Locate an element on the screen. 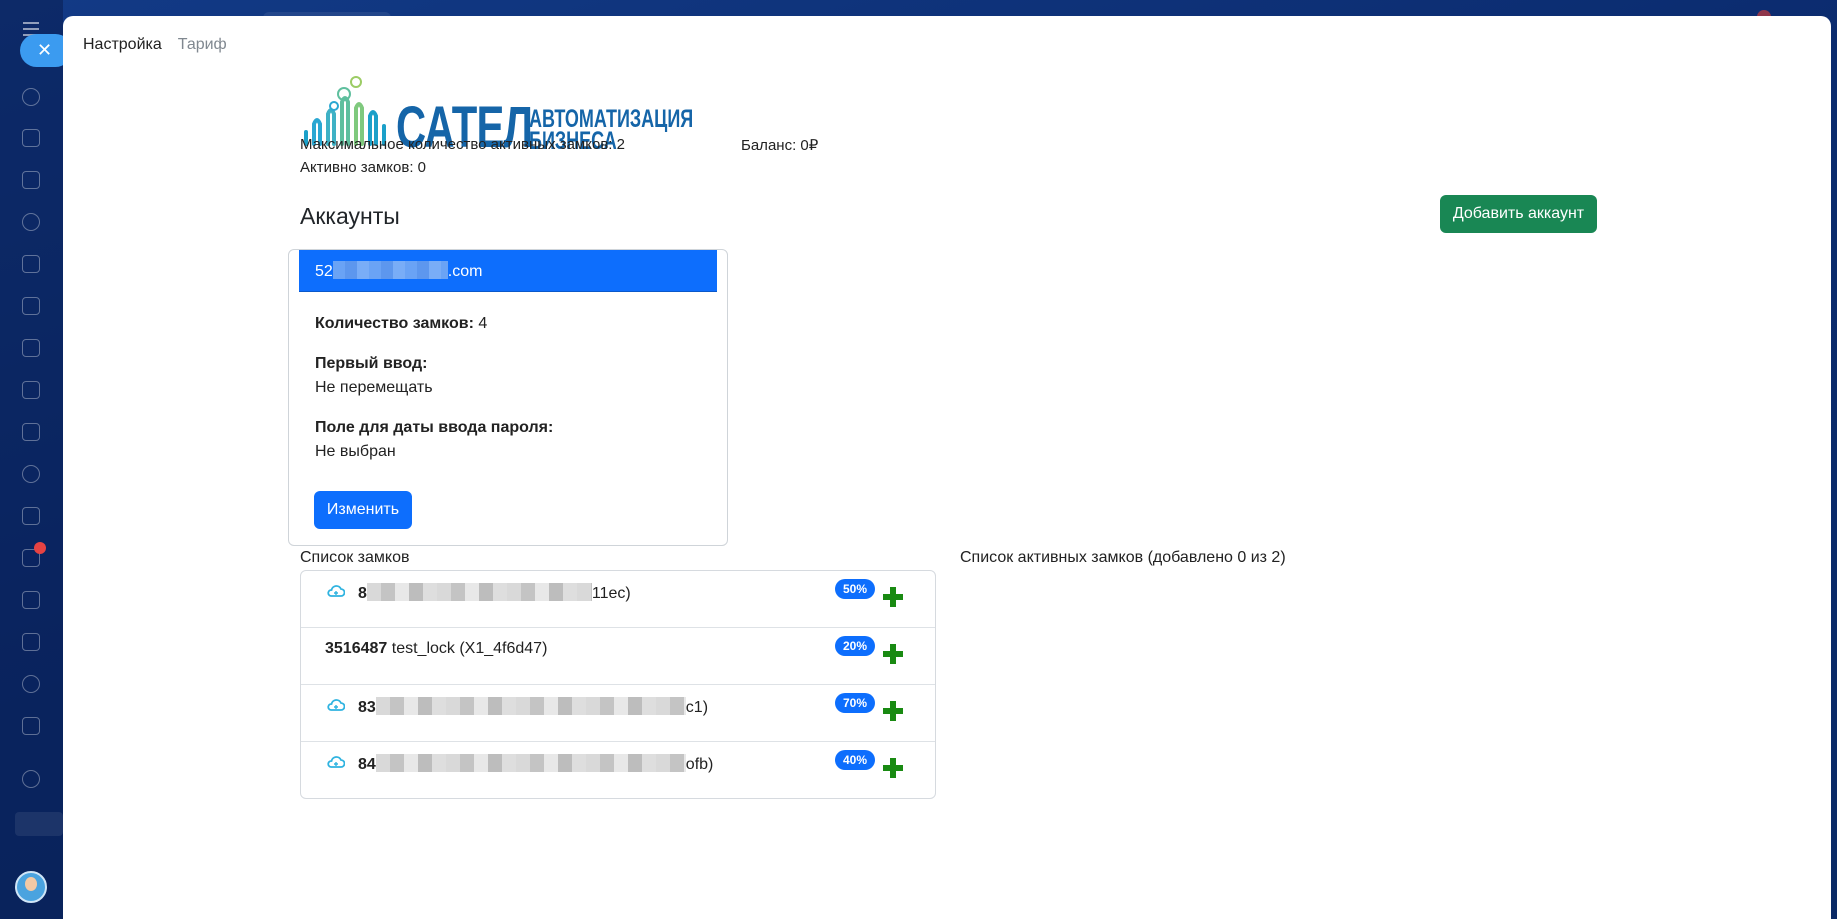 This screenshot has width=1837, height=919. lock-name: 3516487 test_lock (X1_4f6d47) is located at coordinates (436, 649).